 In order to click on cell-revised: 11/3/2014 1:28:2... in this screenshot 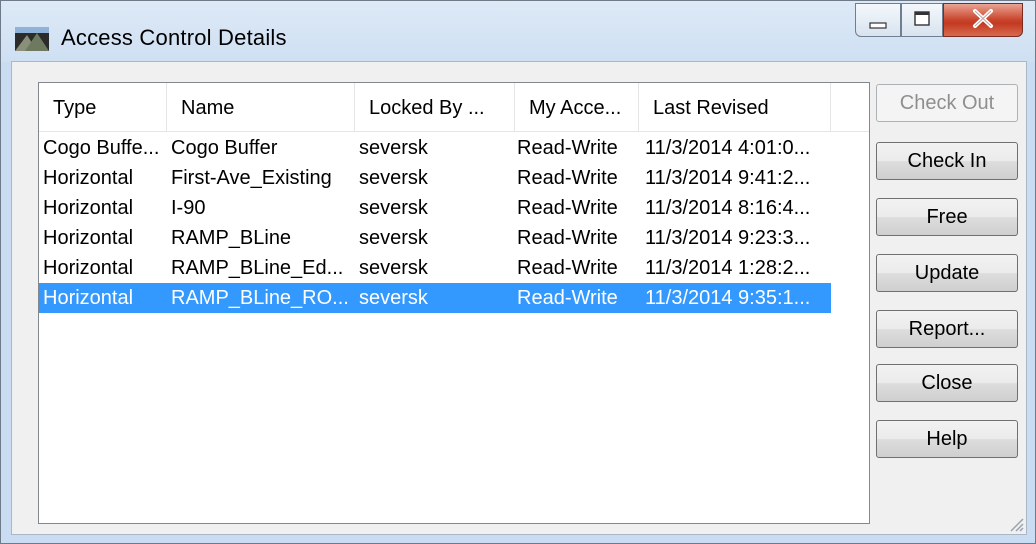, I will do `click(728, 268)`.